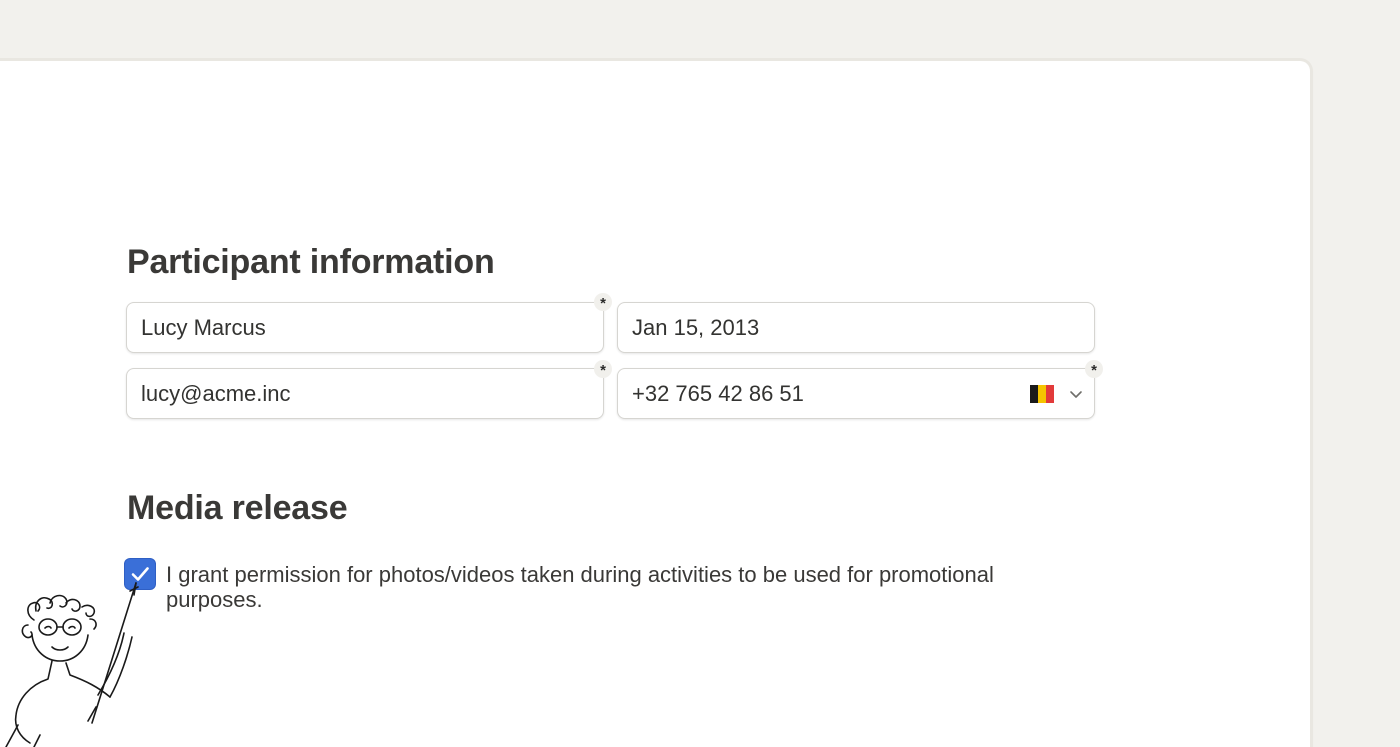  I want to click on media-release-heading: Media release, so click(237, 508).